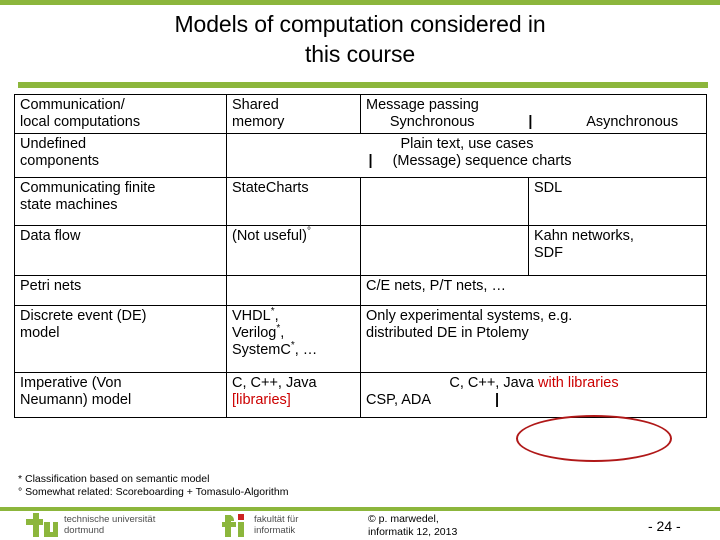  What do you see at coordinates (617, 250) in the screenshot?
I see `row2-asynchronous-cell: Kahn networks, SDF` at bounding box center [617, 250].